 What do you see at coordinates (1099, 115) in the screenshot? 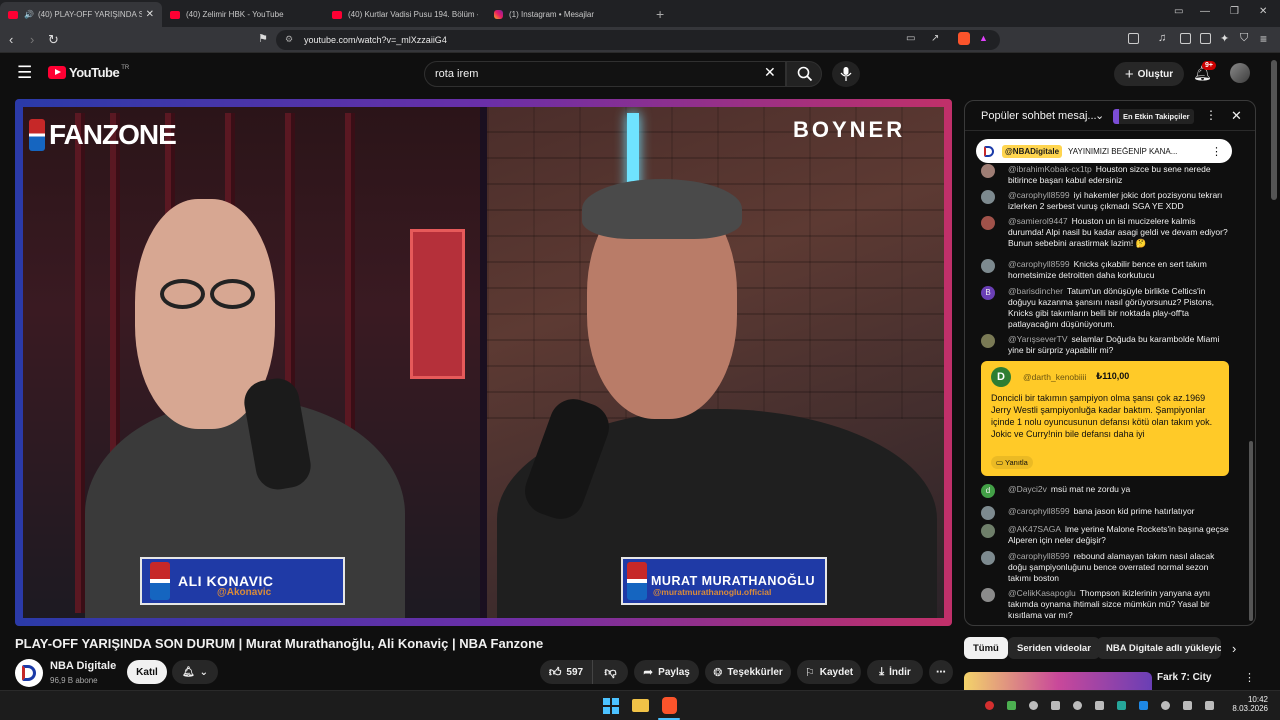
I see `chevron-down-icon: ⌄` at bounding box center [1099, 115].